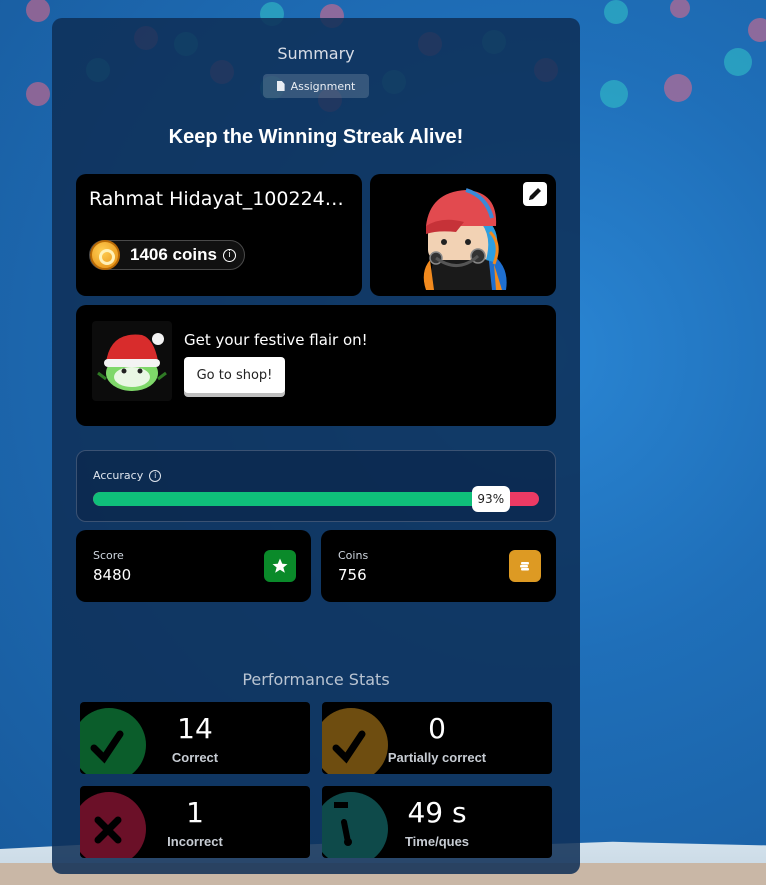 The height and width of the screenshot is (885, 766). What do you see at coordinates (108, 555) in the screenshot?
I see `score-label: Score` at bounding box center [108, 555].